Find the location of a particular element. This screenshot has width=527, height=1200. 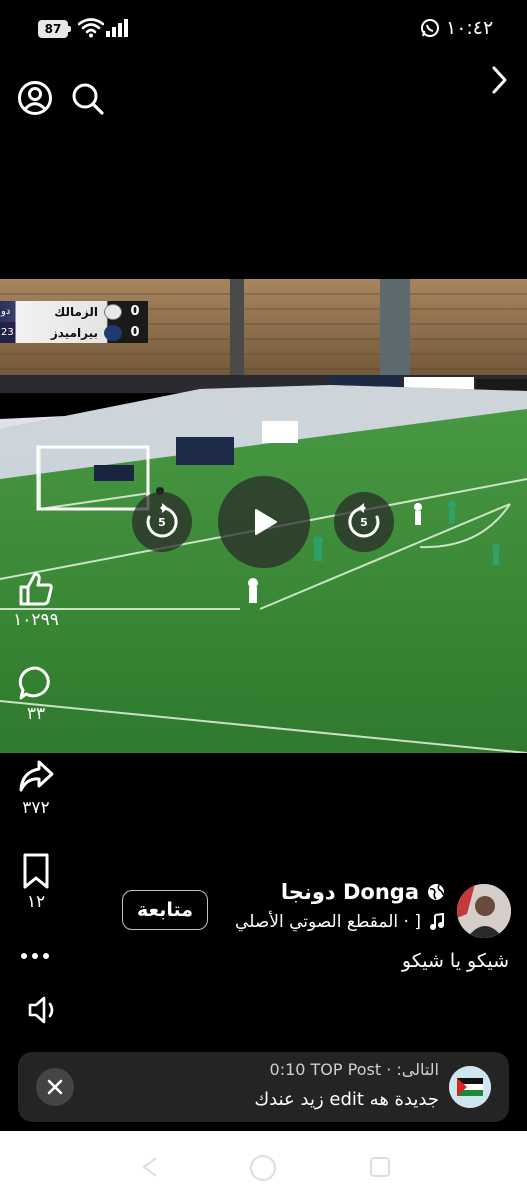

profile-button is located at coordinates (35, 98).